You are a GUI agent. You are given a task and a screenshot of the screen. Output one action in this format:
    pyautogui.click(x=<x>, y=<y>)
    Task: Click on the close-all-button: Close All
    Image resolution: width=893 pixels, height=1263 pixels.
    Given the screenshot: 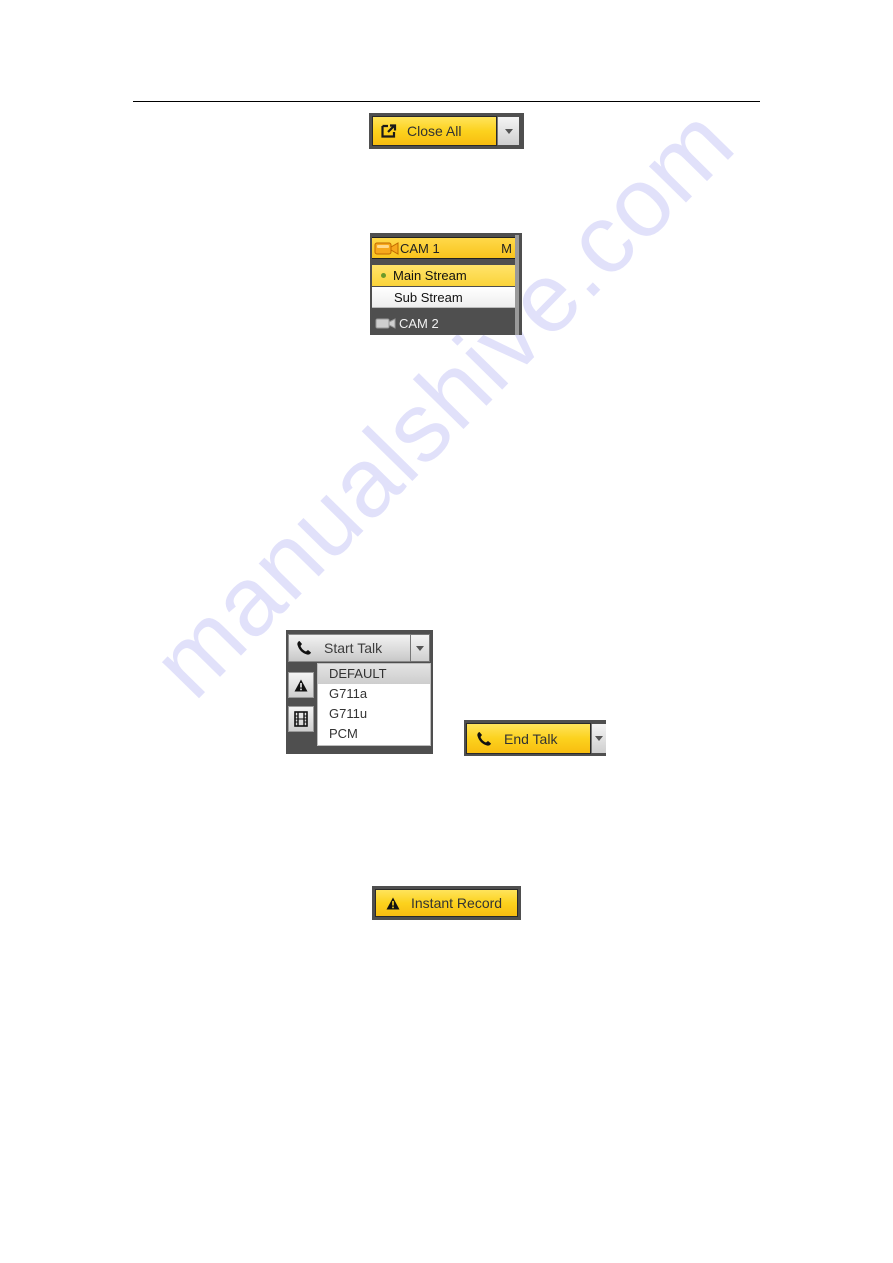 What is the action you would take?
    pyautogui.click(x=434, y=131)
    